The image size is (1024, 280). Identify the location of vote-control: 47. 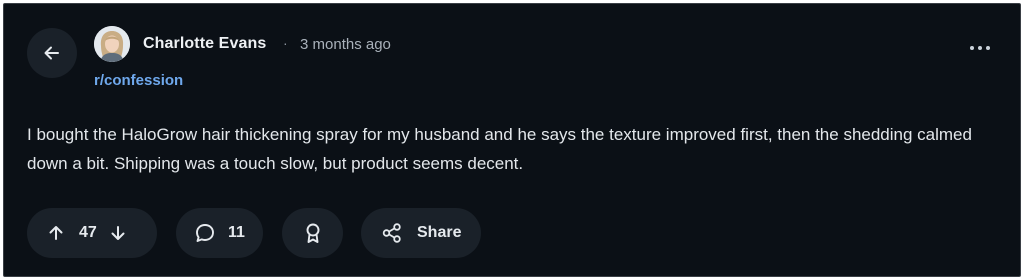
(92, 233).